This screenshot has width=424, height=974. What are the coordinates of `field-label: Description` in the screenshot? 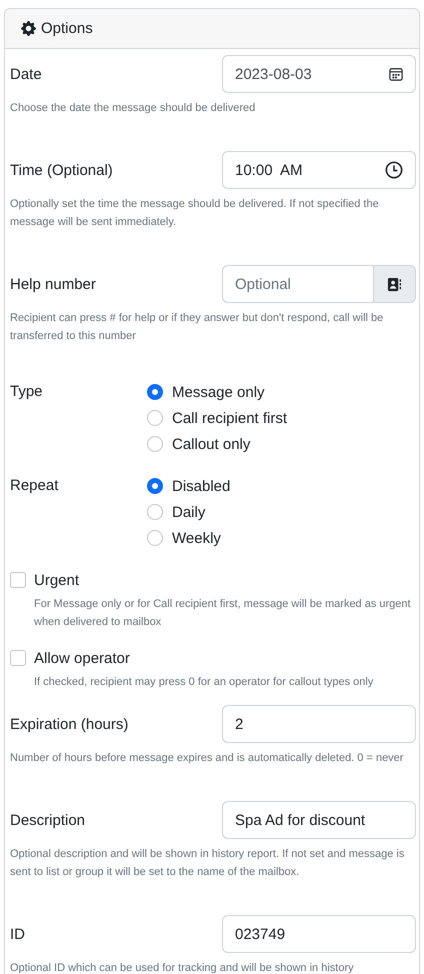 It's located at (48, 820).